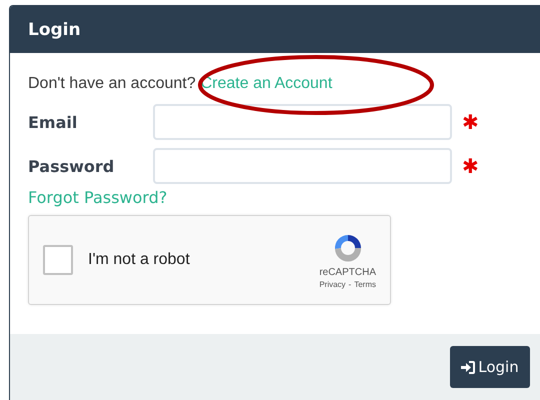  What do you see at coordinates (347, 272) in the screenshot?
I see `captcha-brand: reCAPTCHA` at bounding box center [347, 272].